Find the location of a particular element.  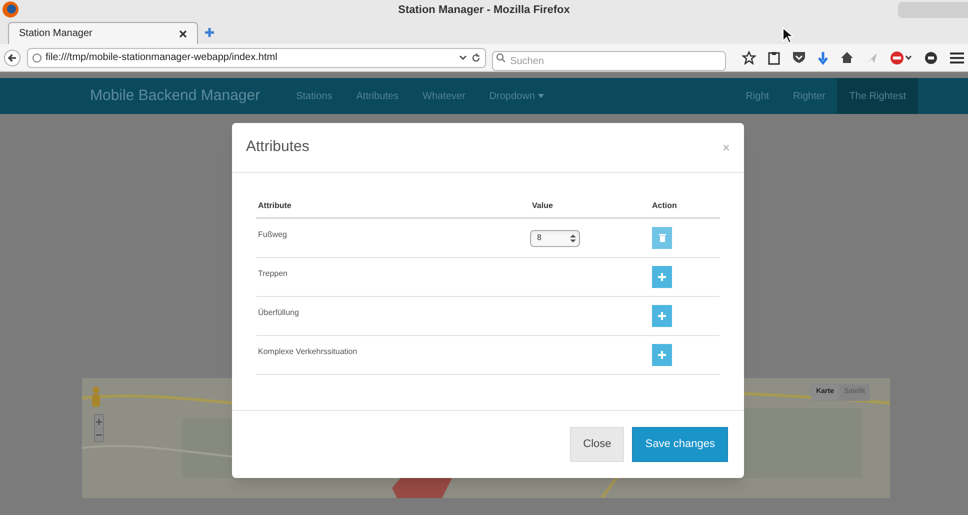

zoom-out-icon is located at coordinates (99, 435).